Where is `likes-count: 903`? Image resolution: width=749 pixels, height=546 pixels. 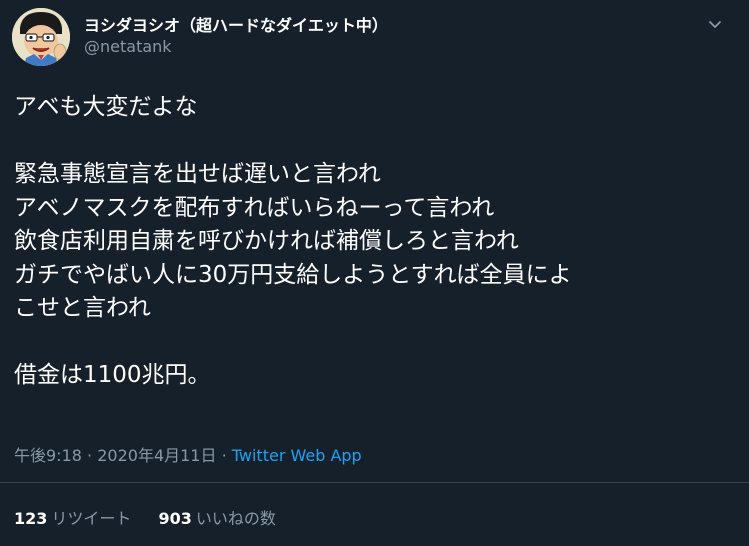
likes-count: 903 is located at coordinates (175, 518).